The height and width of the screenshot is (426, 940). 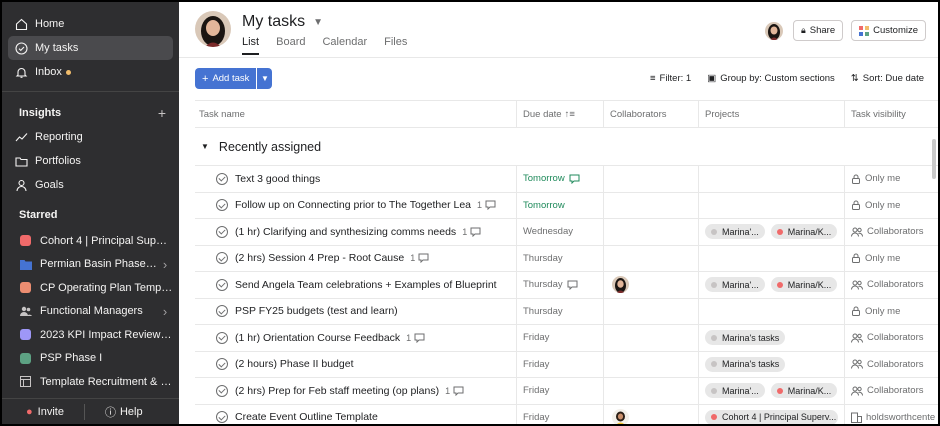 What do you see at coordinates (356, 114) in the screenshot?
I see `column-header-task-name: Task name` at bounding box center [356, 114].